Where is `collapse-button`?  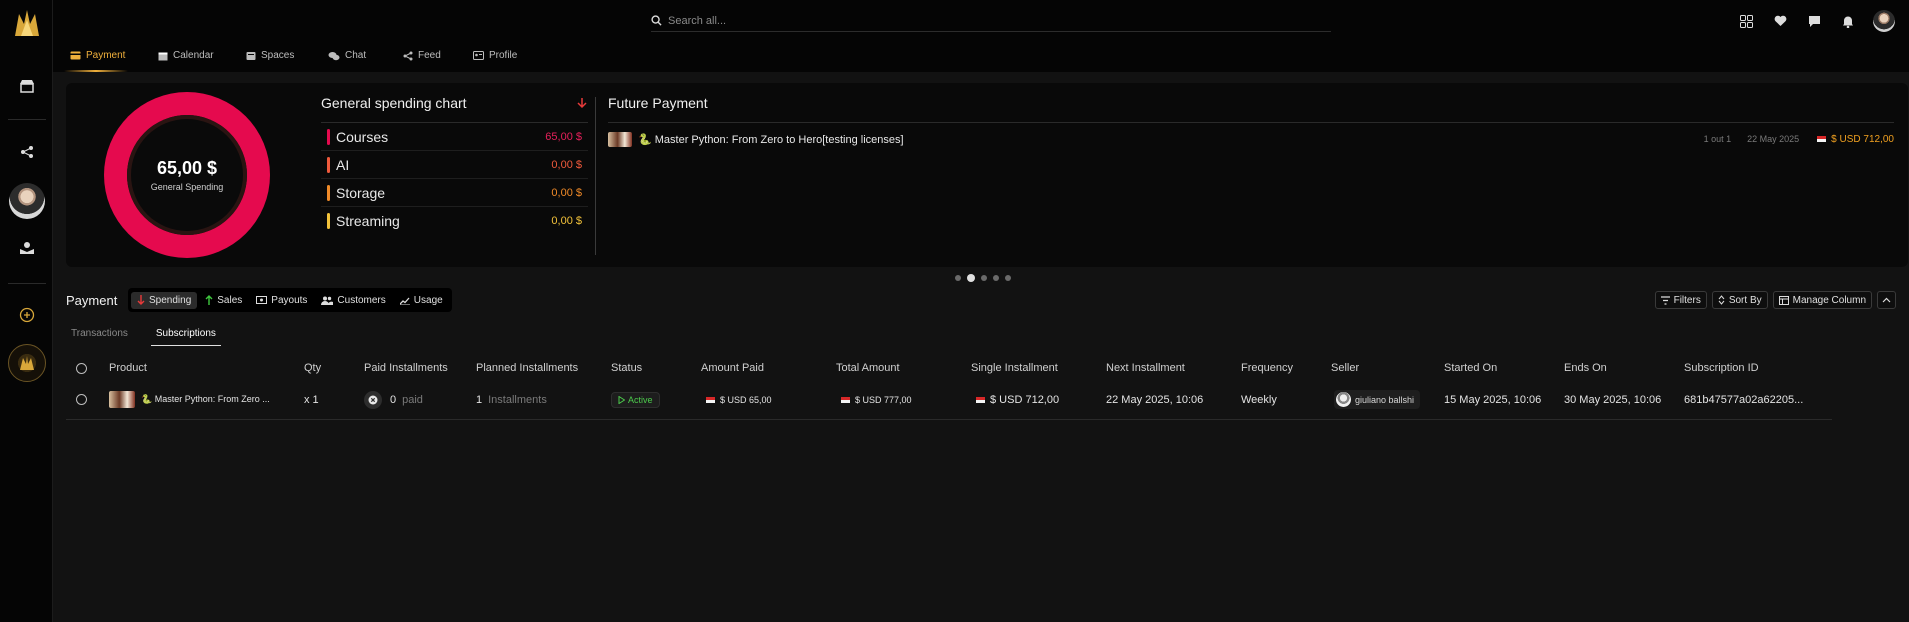
collapse-button is located at coordinates (1886, 300).